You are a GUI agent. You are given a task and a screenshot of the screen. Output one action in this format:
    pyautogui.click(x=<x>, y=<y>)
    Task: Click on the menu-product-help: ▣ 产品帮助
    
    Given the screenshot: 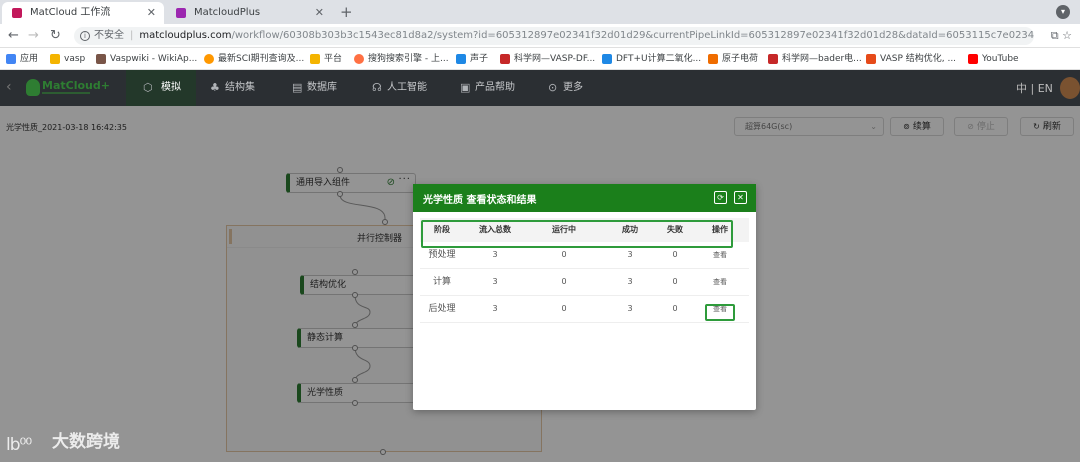 What is the action you would take?
    pyautogui.click(x=486, y=88)
    